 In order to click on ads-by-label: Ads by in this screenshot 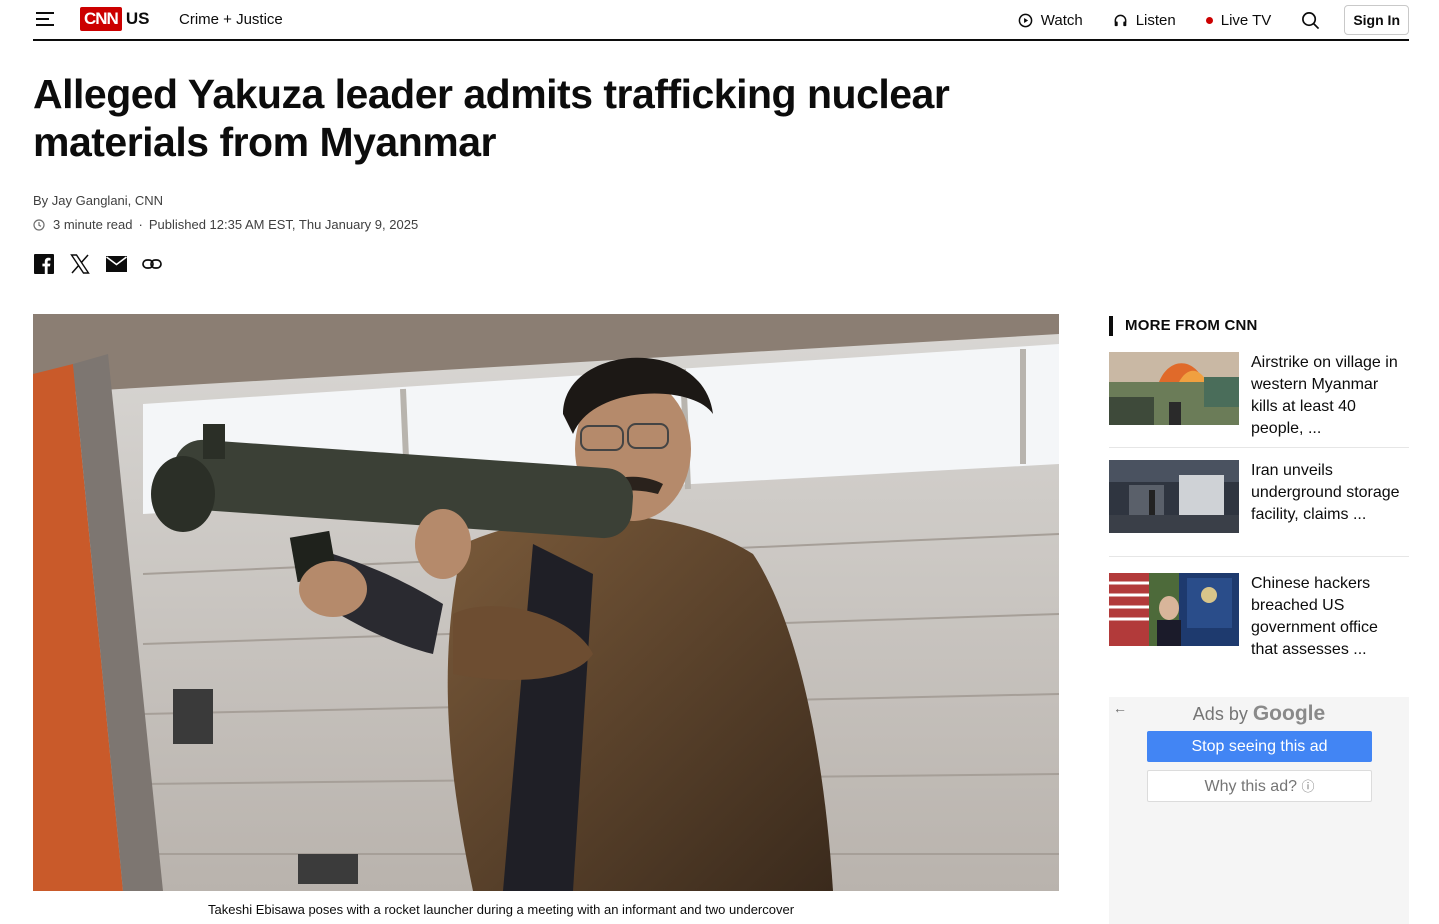, I will do `click(1220, 714)`.